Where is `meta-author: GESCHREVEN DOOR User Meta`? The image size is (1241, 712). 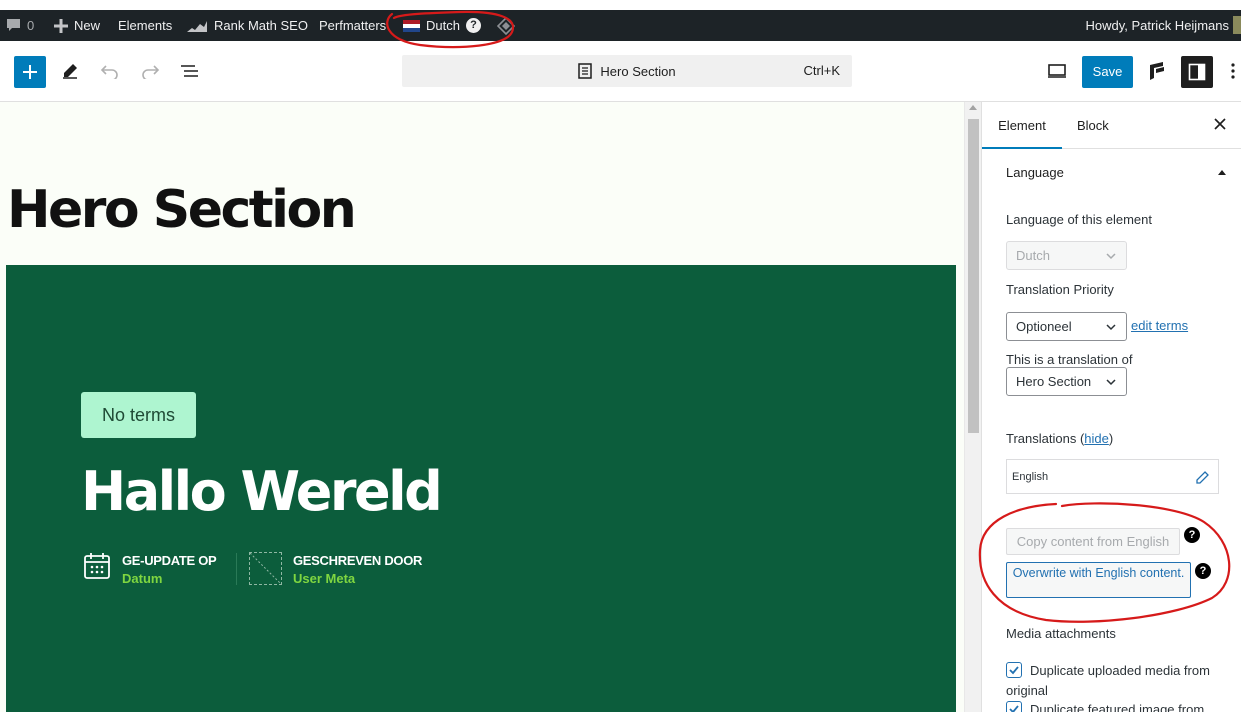
meta-author: GESCHREVEN DOOR User Meta is located at coordinates (335, 570).